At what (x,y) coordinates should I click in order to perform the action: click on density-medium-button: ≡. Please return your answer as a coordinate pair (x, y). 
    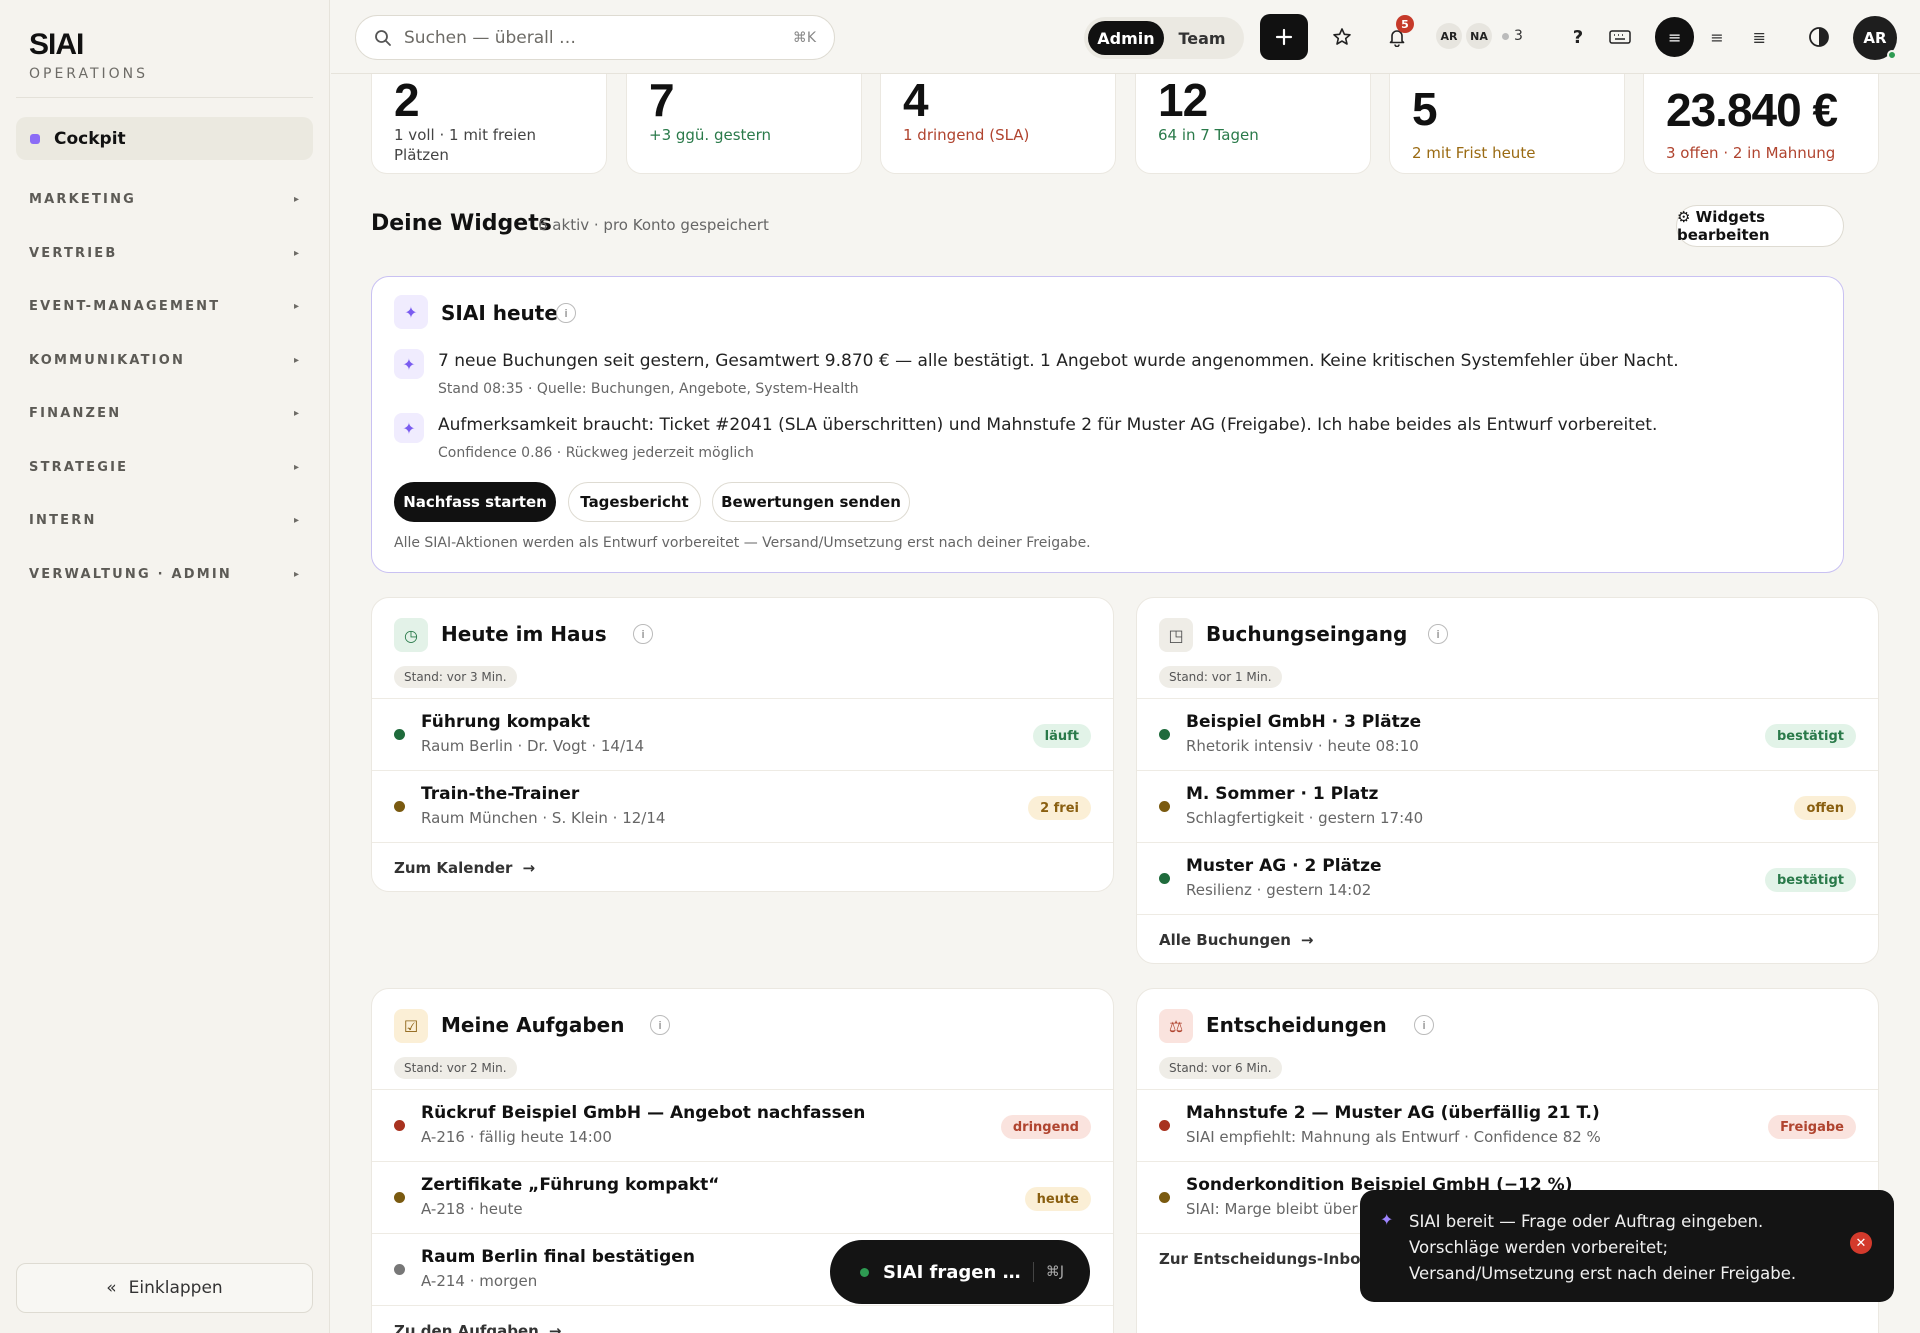
    Looking at the image, I should click on (1716, 37).